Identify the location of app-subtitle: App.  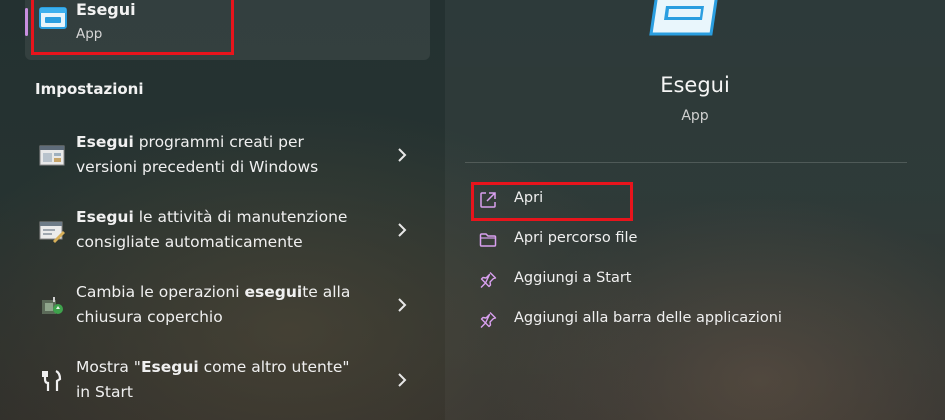
(695, 116).